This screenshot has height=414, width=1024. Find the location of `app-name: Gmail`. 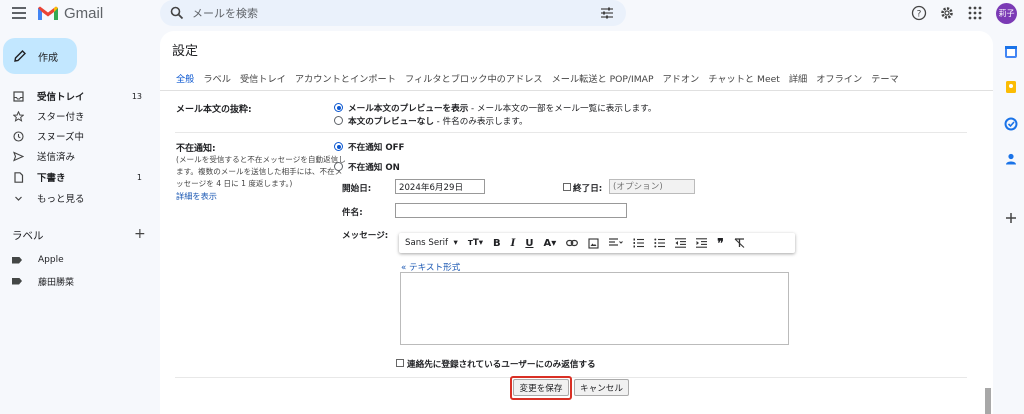

app-name: Gmail is located at coordinates (84, 13).